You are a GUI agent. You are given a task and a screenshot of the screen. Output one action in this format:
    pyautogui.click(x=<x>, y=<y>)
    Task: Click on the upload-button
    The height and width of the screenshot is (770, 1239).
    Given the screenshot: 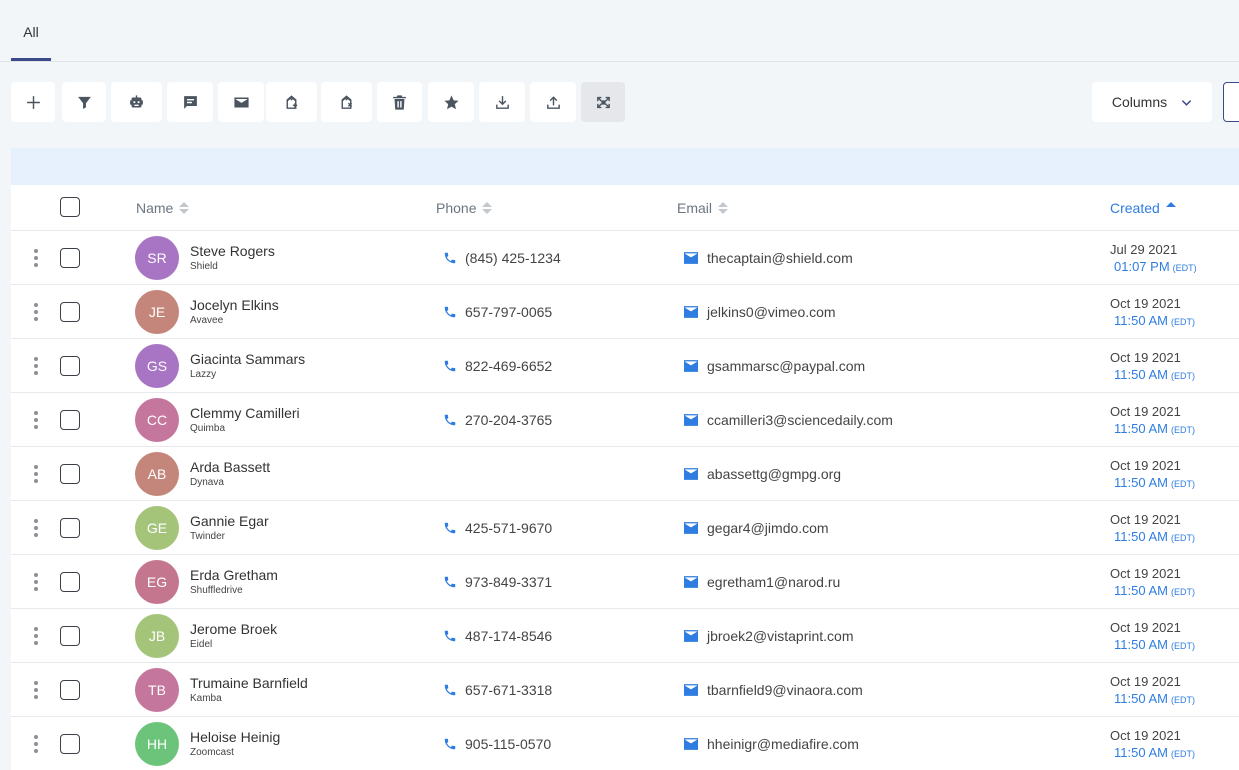 What is the action you would take?
    pyautogui.click(x=553, y=102)
    